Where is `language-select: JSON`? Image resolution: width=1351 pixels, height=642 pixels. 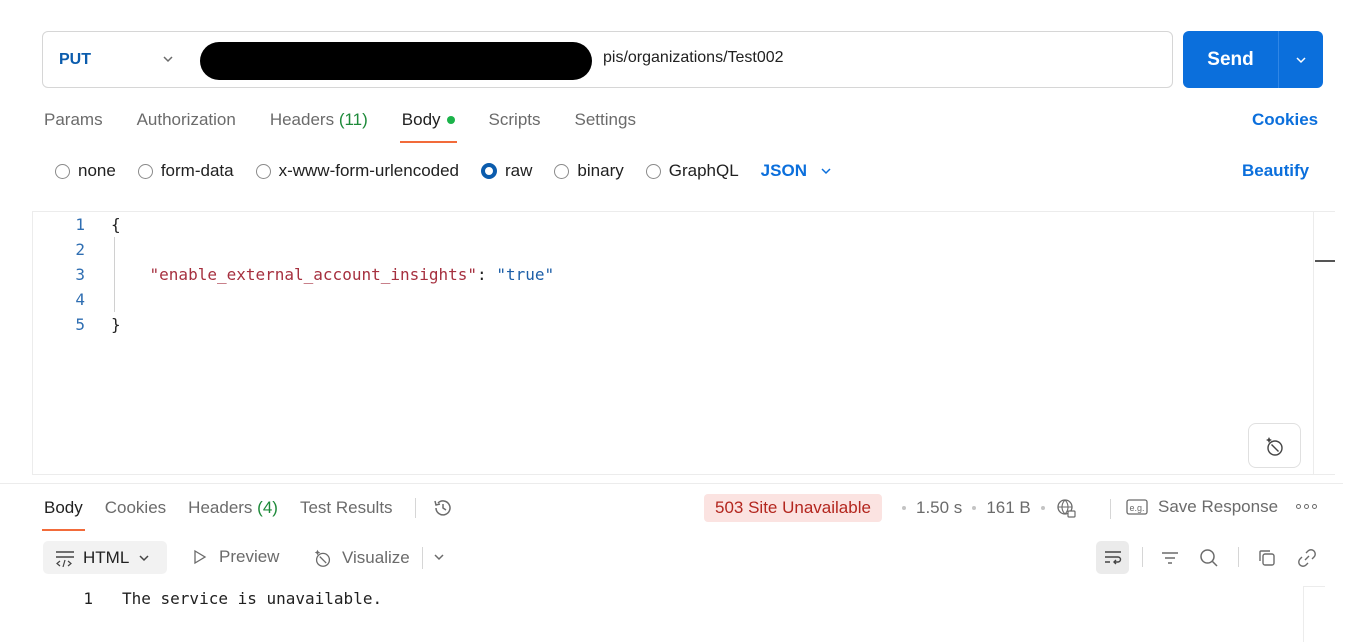 language-select: JSON is located at coordinates (797, 171).